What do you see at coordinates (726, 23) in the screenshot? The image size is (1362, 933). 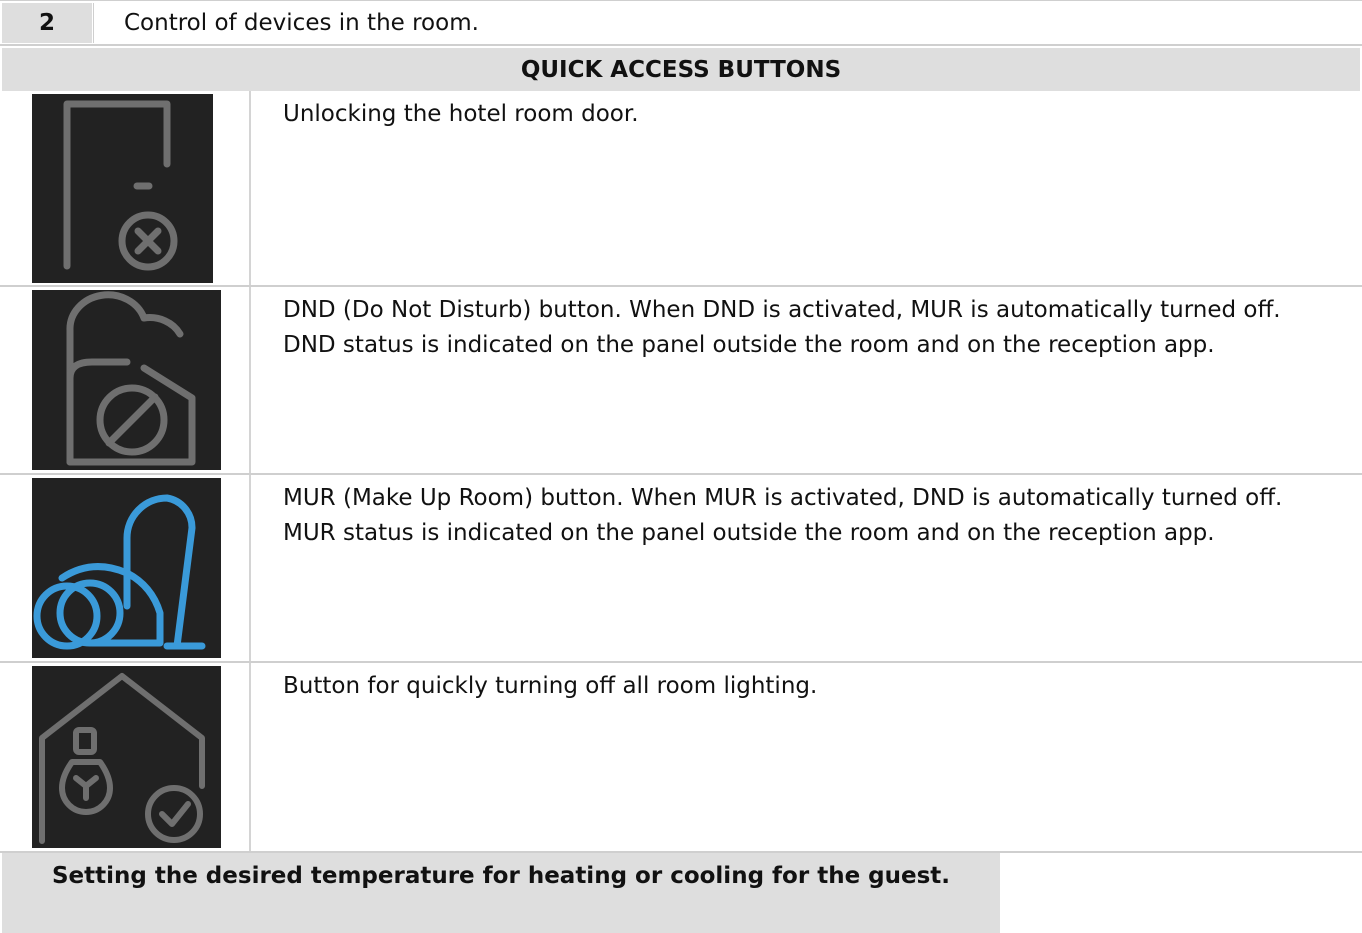 I see `step-title: Control of devices in the room.` at bounding box center [726, 23].